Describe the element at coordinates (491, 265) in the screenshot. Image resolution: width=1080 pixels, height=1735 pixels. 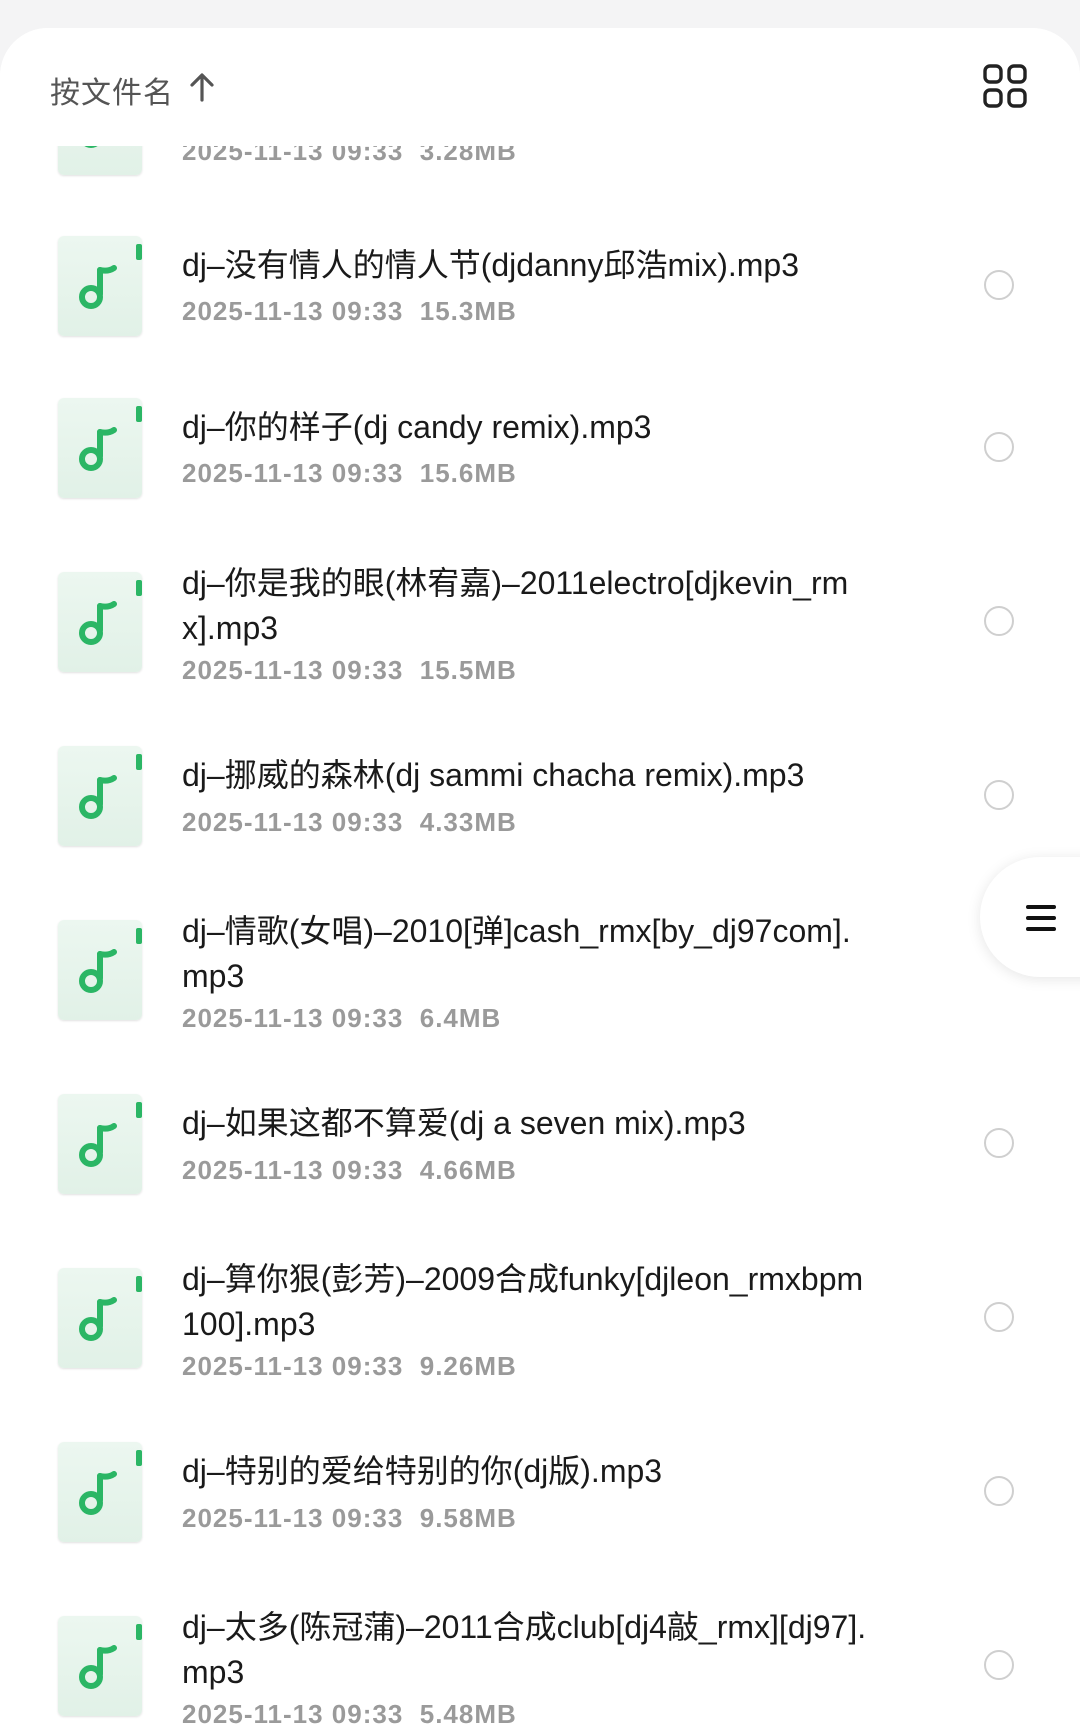
I see `file-name: dj–没有情人的情人节(djdanny邱浩mix).mp3` at that location.